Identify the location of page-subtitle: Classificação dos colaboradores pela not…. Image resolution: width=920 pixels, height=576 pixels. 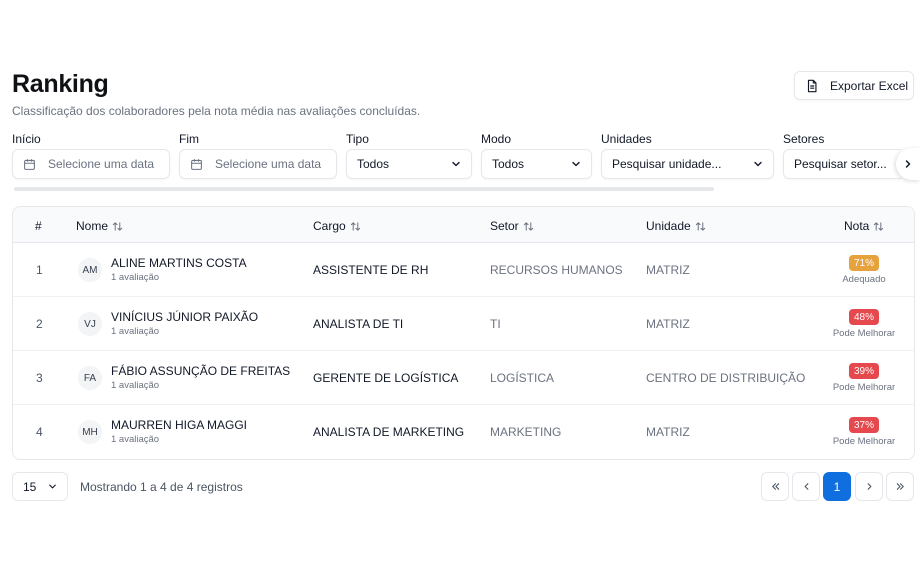
(216, 111).